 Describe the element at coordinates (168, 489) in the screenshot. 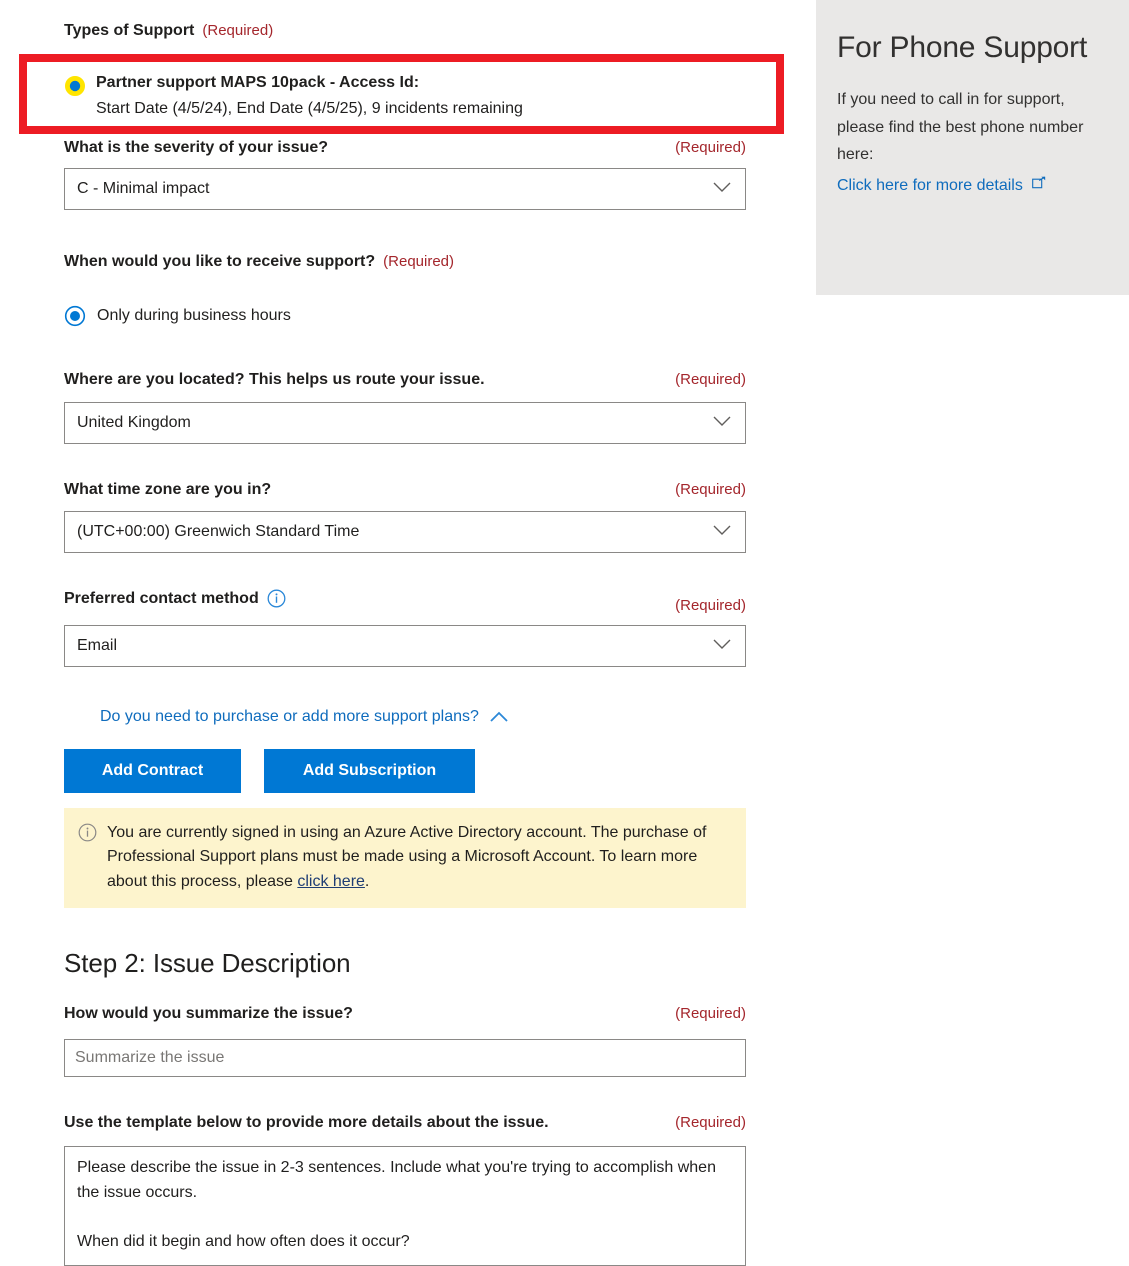

I see `timezone-label: What time zone are you in?` at that location.